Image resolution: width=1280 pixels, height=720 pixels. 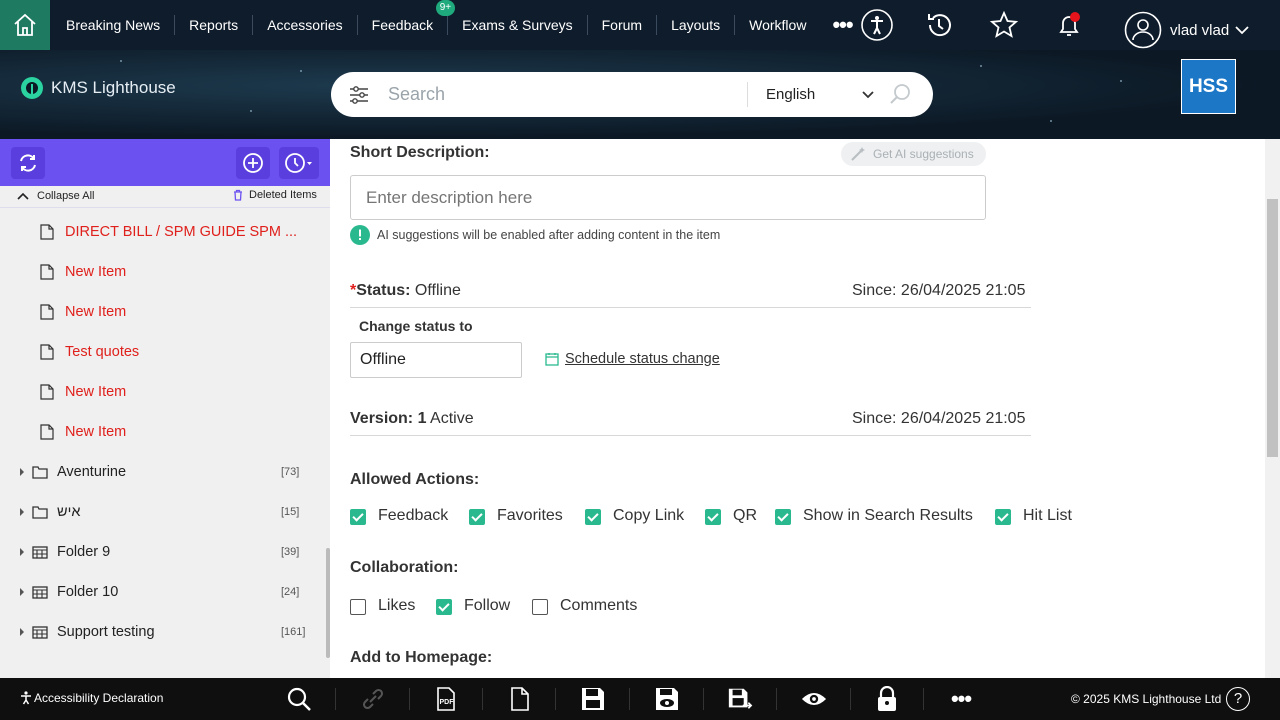 What do you see at coordinates (161, 512) in the screenshot?
I see `tree-folder: איש [15]` at bounding box center [161, 512].